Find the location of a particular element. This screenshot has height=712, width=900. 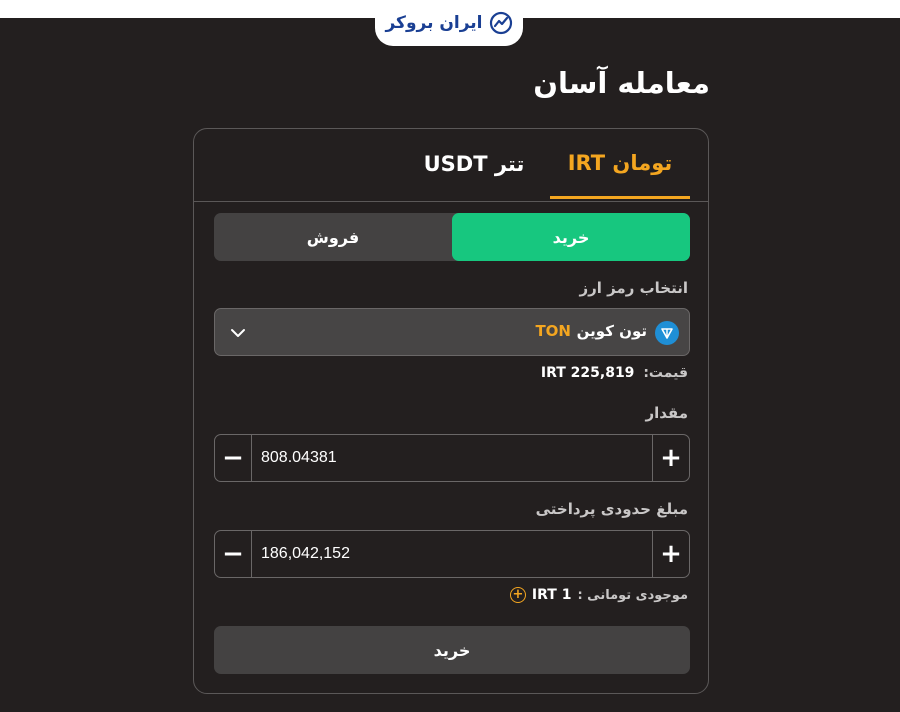

payment-field: − 186,042,152 + is located at coordinates (452, 554).